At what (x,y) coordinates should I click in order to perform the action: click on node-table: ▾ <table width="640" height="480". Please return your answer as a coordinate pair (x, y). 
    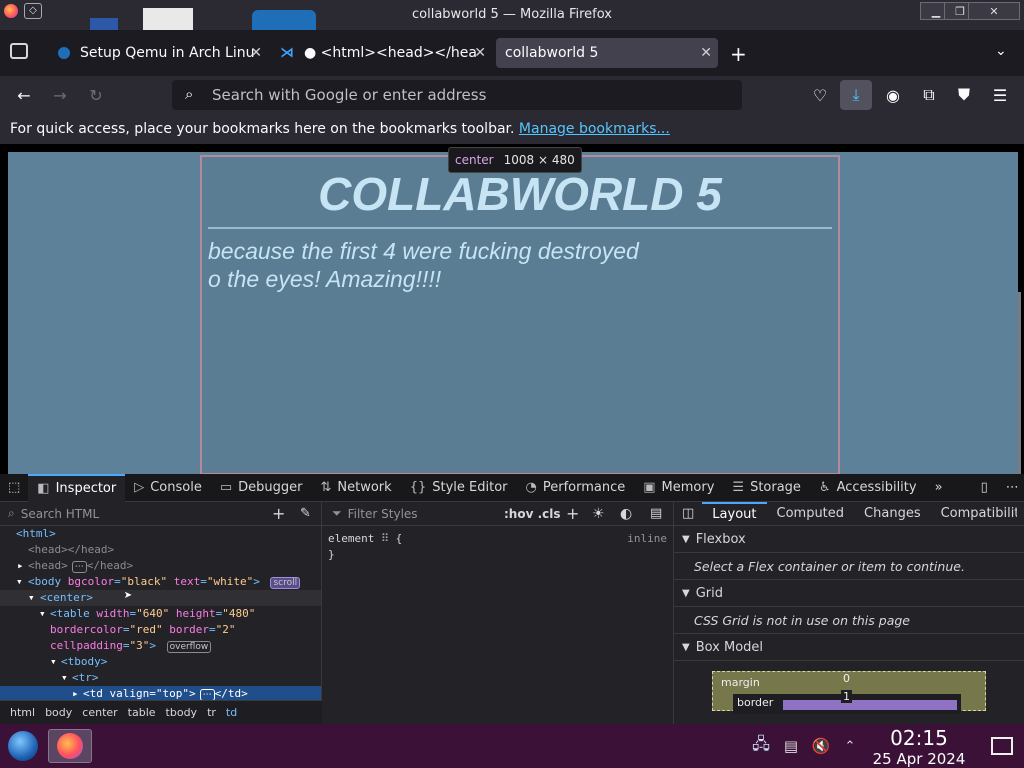
    Looking at the image, I should click on (160, 614).